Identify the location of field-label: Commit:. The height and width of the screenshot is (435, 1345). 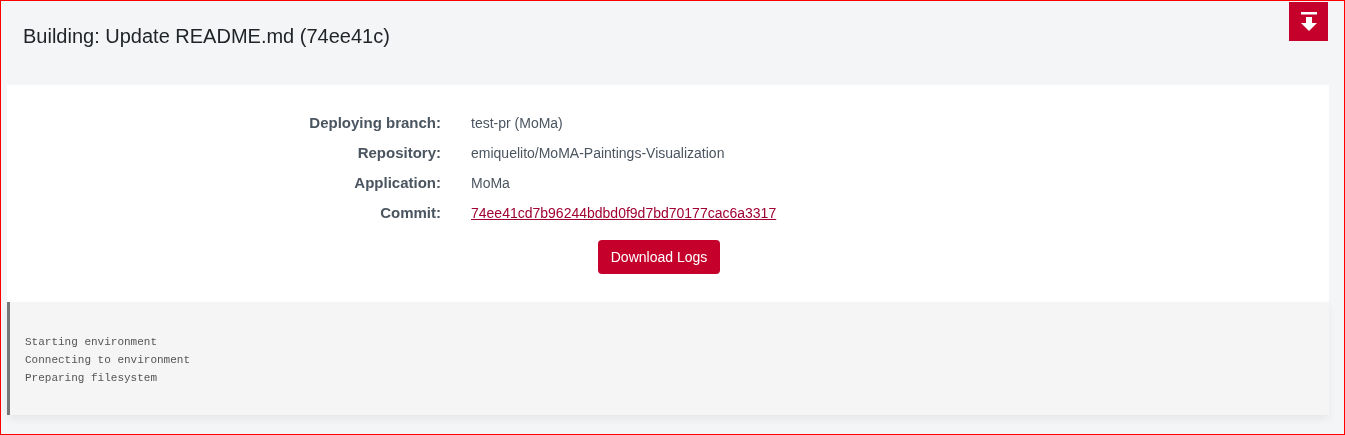
(410, 213).